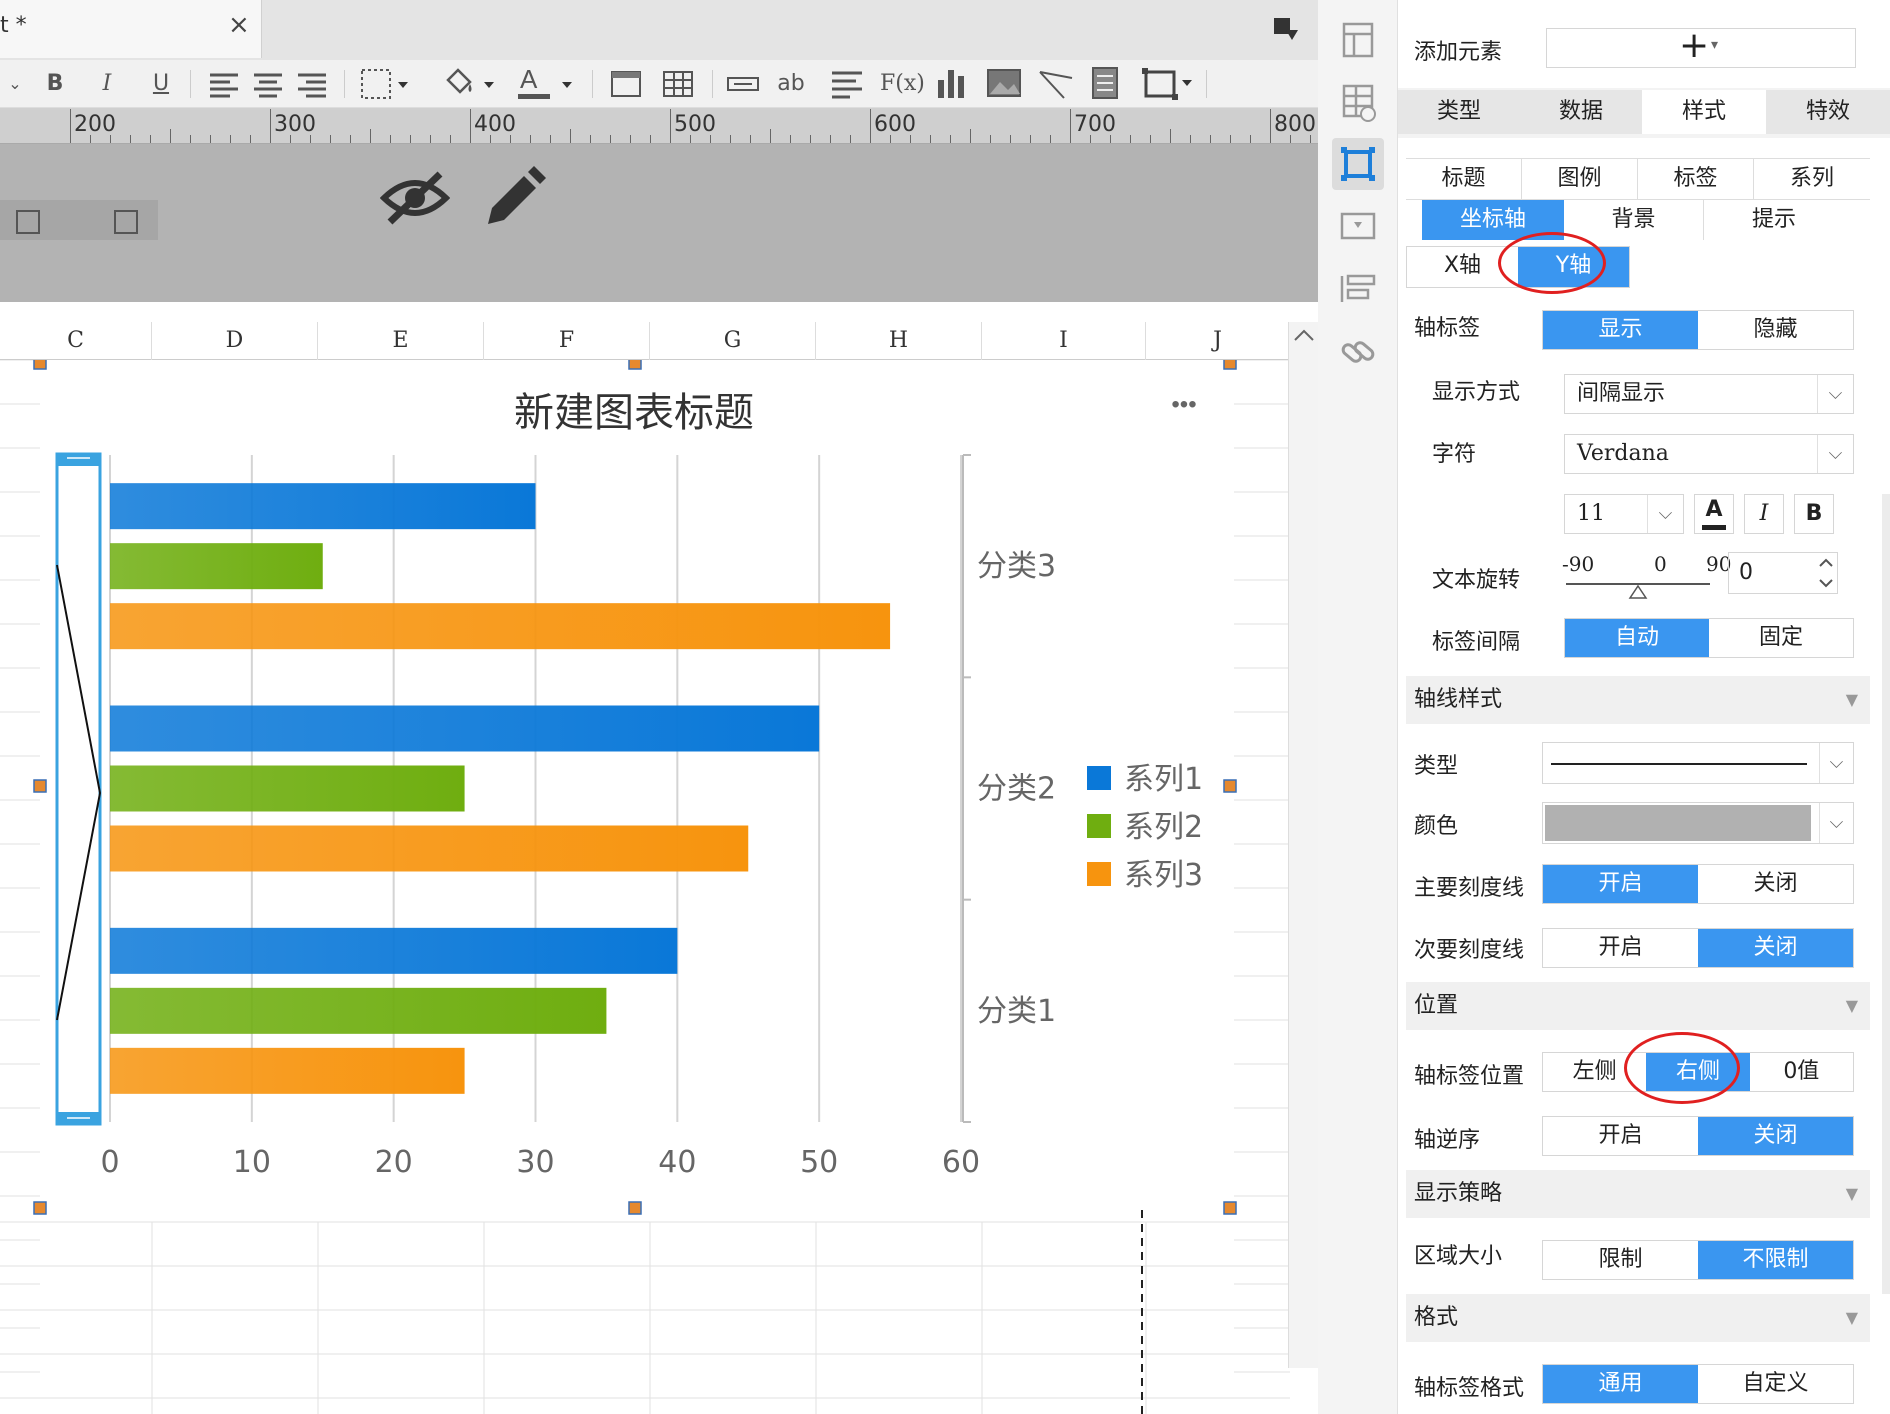 The width and height of the screenshot is (1890, 1414). What do you see at coordinates (1812, 179) in the screenshot?
I see `subtab-series: 系列` at bounding box center [1812, 179].